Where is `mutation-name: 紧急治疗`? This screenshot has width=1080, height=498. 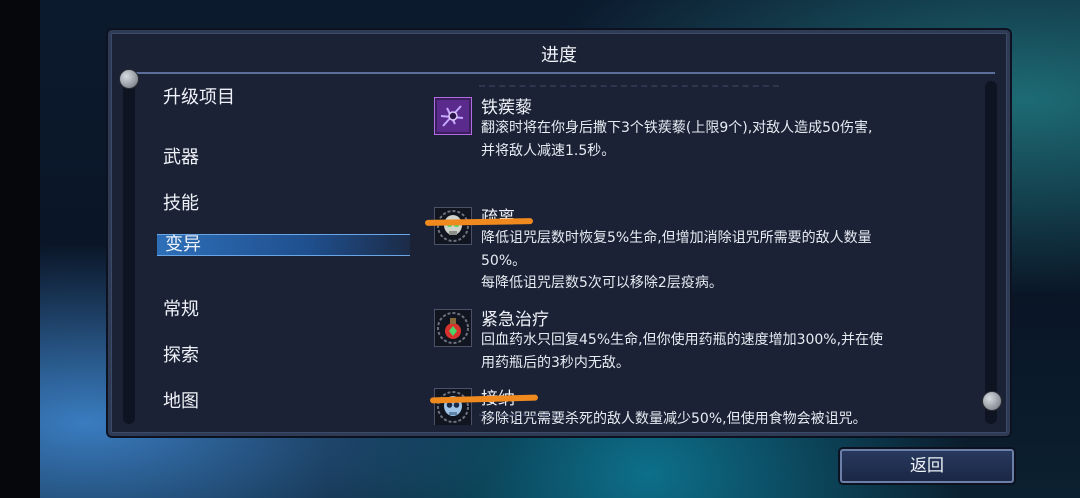 mutation-name: 紧急治疗 is located at coordinates (515, 320).